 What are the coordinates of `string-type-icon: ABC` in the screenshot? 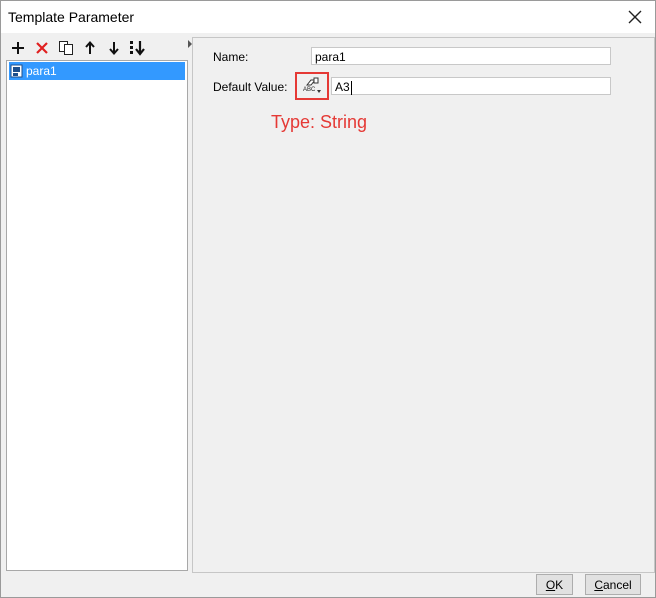 It's located at (312, 85).